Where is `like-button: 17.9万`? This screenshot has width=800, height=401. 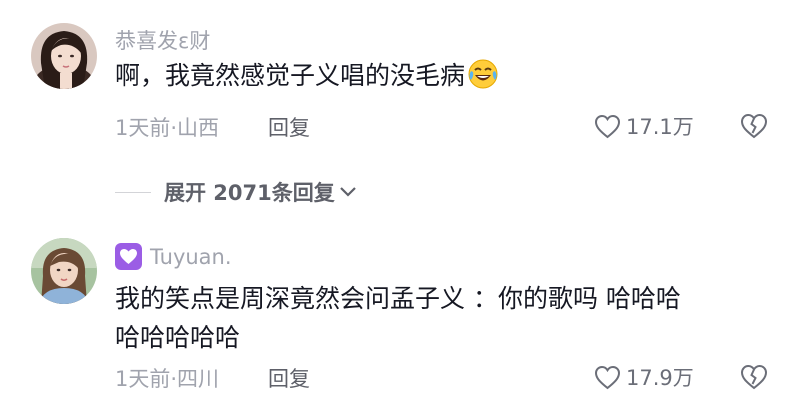 like-button: 17.9万 is located at coordinates (644, 377).